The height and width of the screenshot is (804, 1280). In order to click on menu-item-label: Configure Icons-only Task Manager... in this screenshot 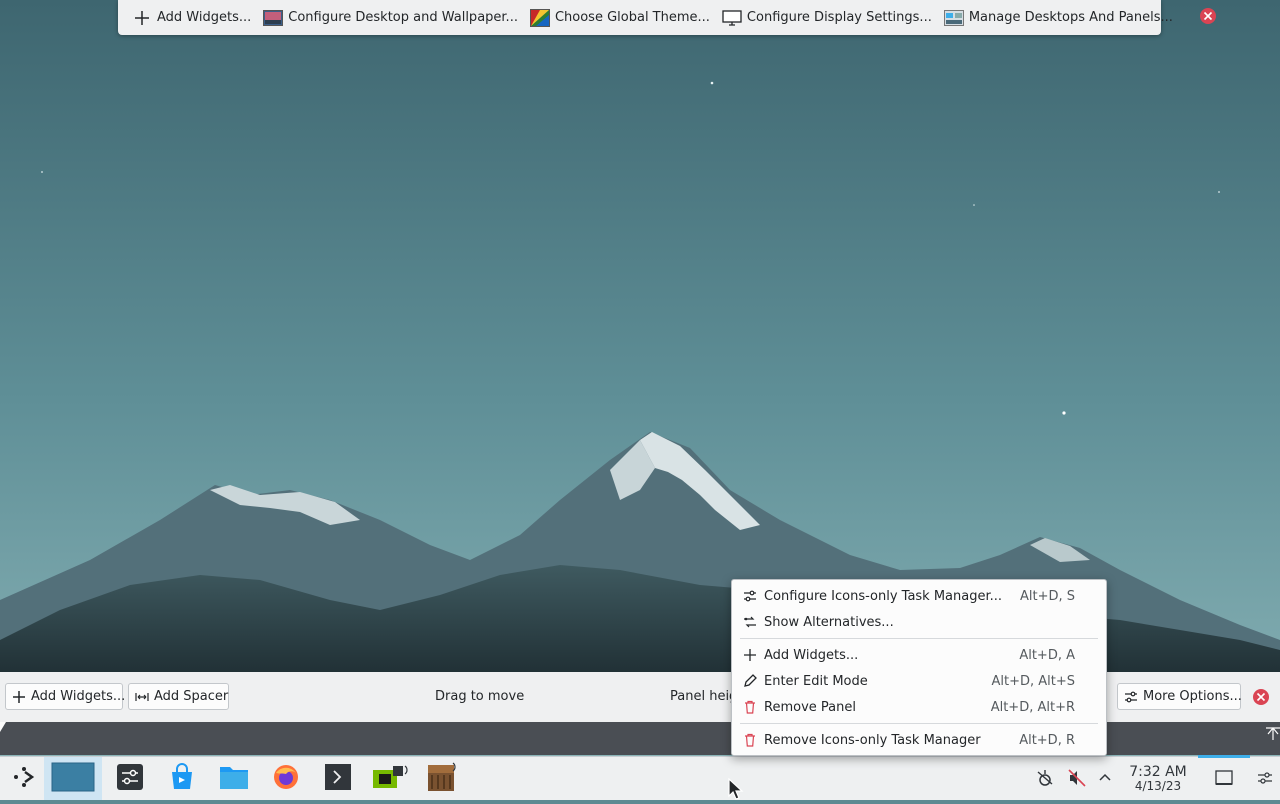, I will do `click(883, 596)`.